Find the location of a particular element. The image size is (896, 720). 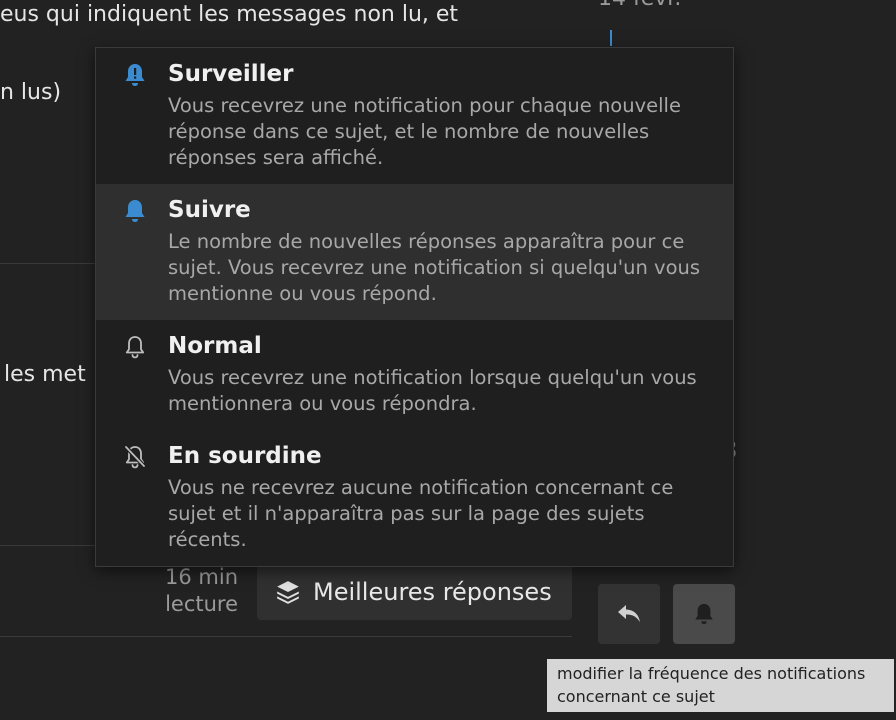

bell-icon is located at coordinates (704, 614).